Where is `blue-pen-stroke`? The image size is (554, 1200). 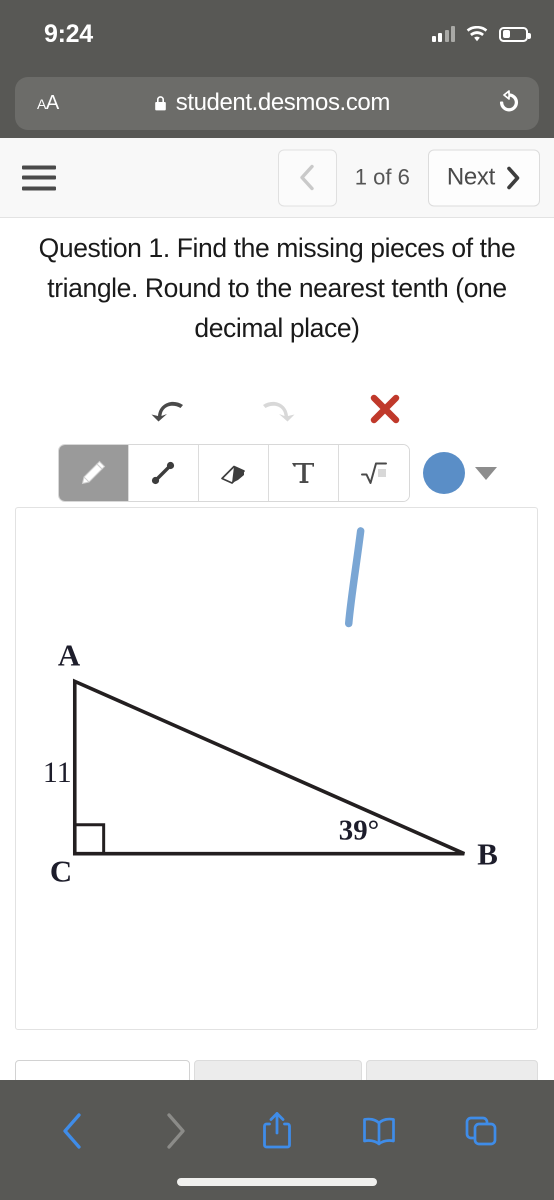 blue-pen-stroke is located at coordinates (354, 577).